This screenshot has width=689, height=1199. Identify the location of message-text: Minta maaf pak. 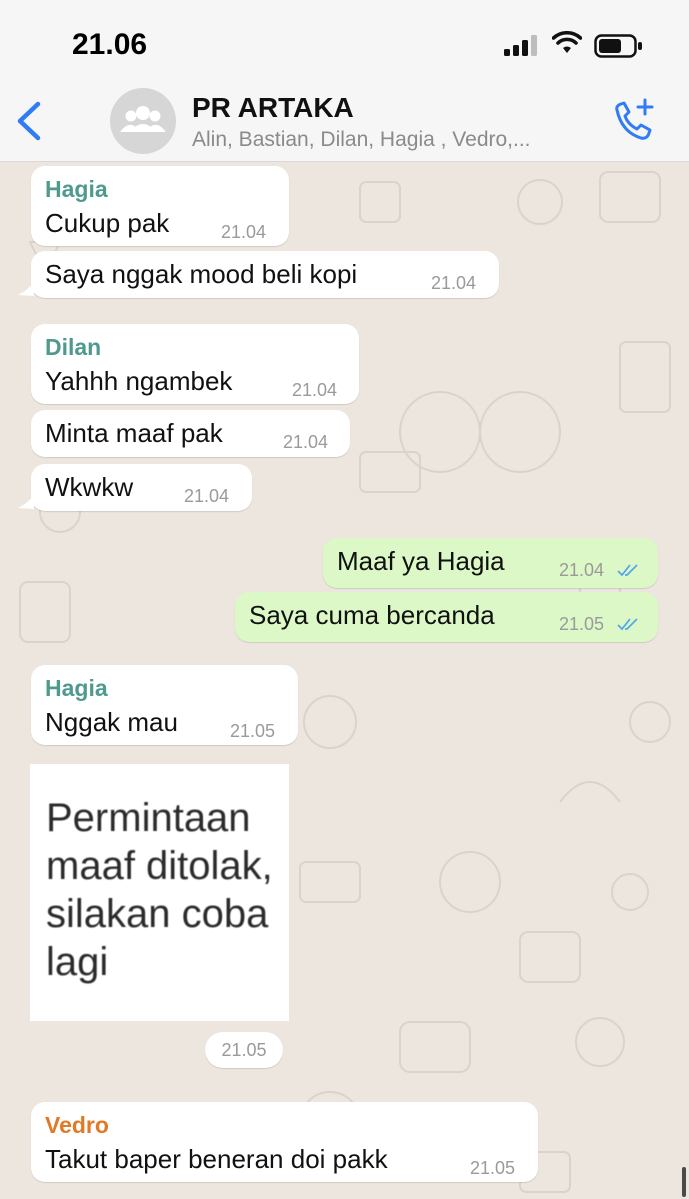
(134, 433).